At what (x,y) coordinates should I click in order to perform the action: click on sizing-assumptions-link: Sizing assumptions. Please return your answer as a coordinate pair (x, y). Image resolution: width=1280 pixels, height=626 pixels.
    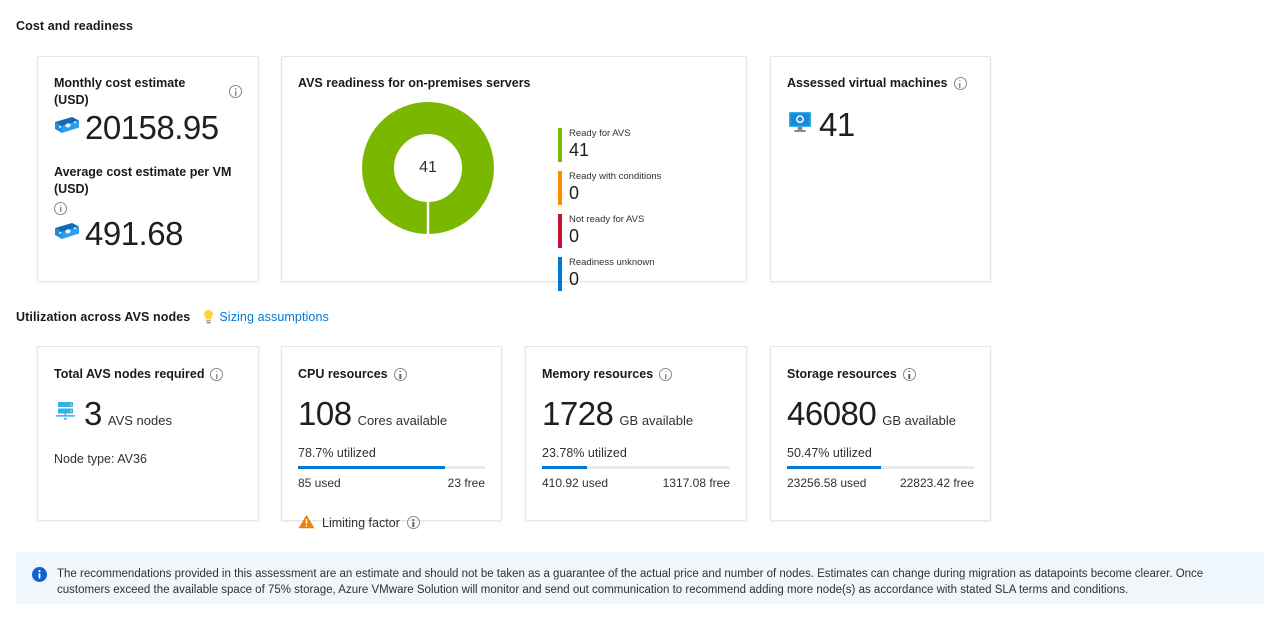
    Looking at the image, I should click on (274, 317).